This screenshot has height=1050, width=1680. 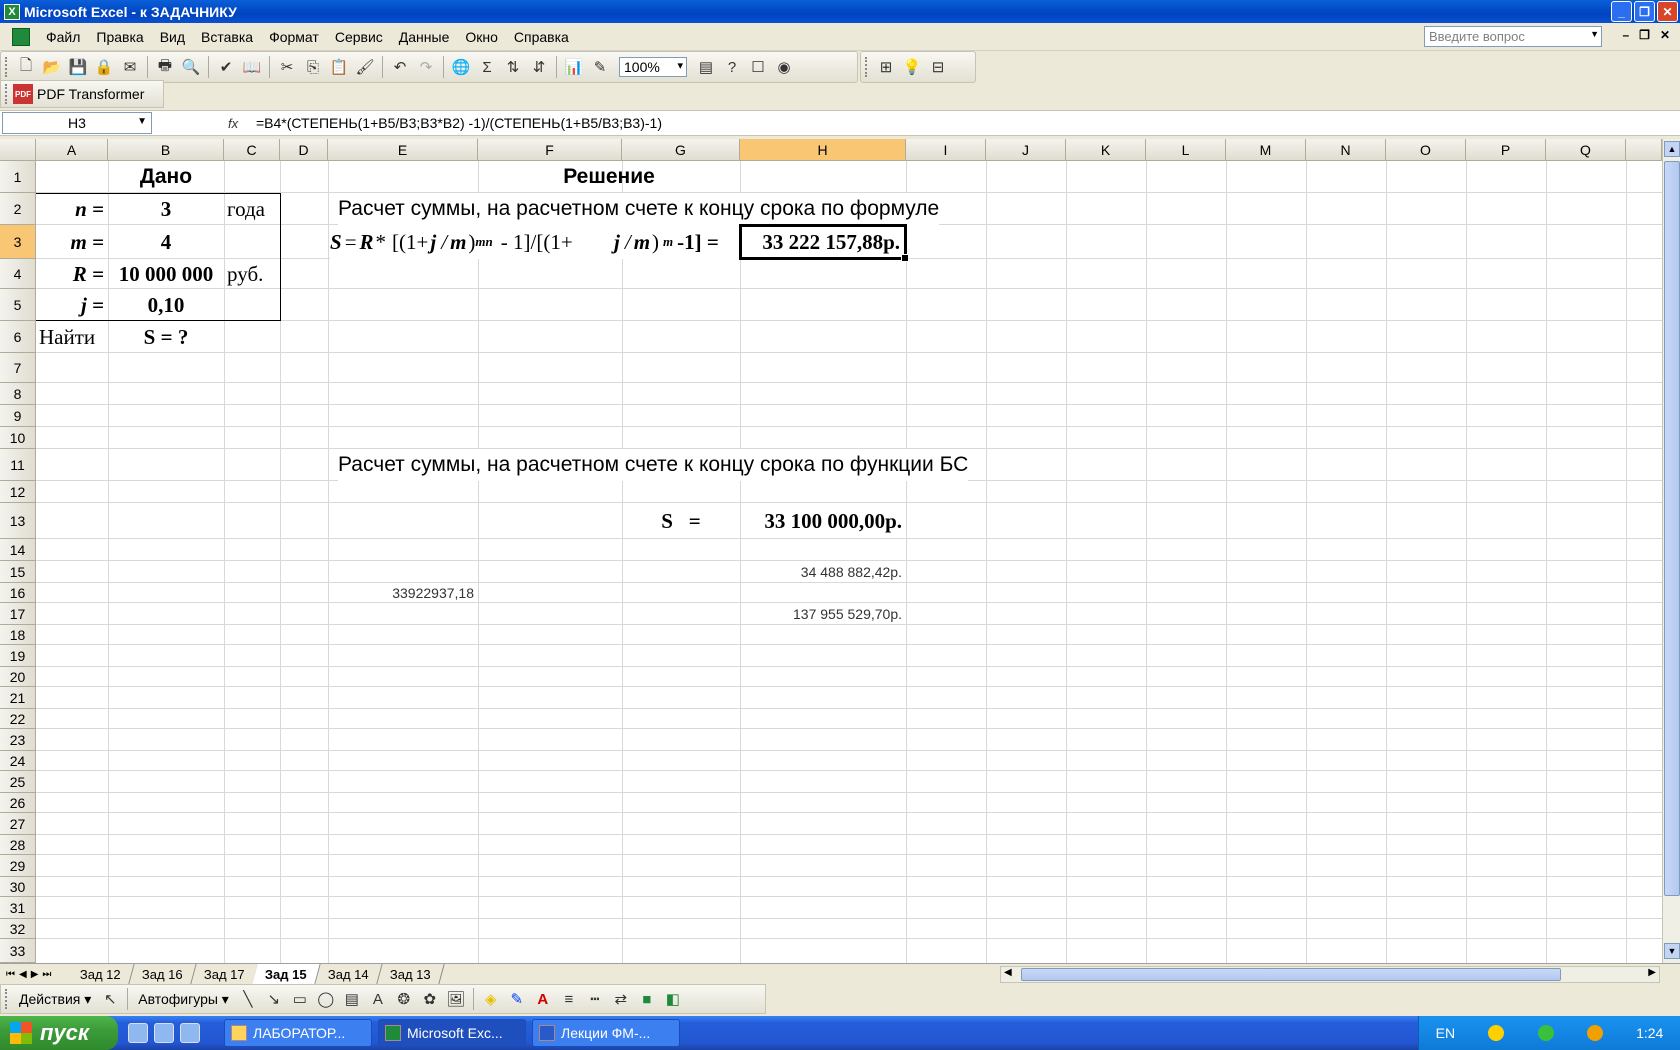 I want to click on col-header-g: G, so click(x=681, y=150).